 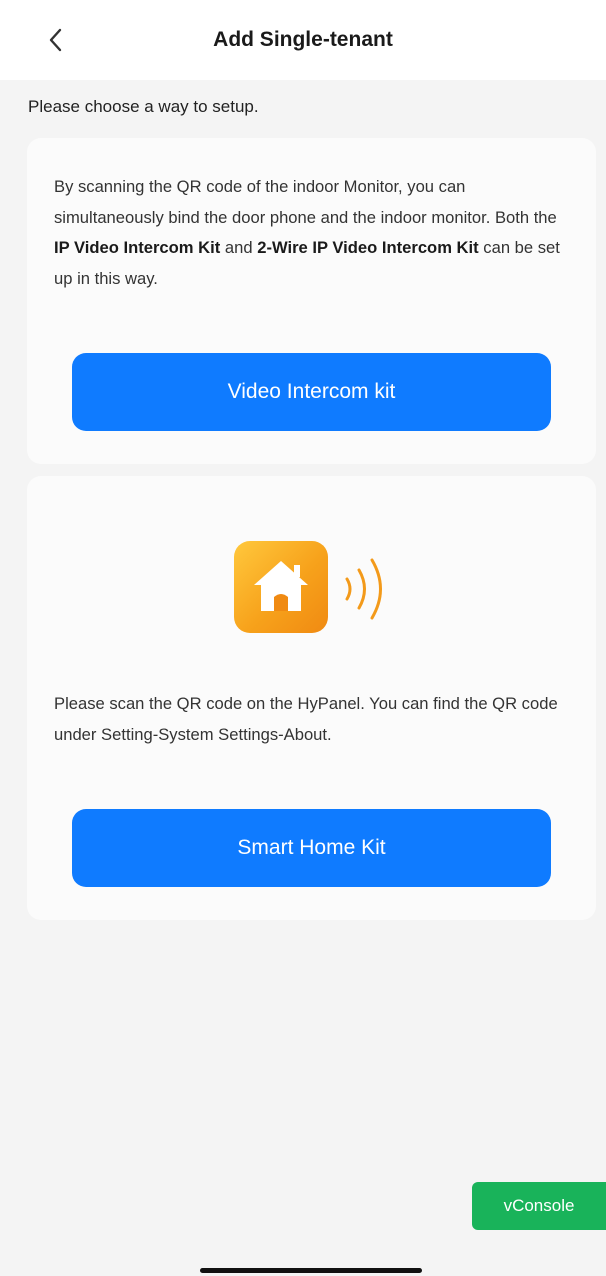 I want to click on signal-waves-icon, so click(x=363, y=589).